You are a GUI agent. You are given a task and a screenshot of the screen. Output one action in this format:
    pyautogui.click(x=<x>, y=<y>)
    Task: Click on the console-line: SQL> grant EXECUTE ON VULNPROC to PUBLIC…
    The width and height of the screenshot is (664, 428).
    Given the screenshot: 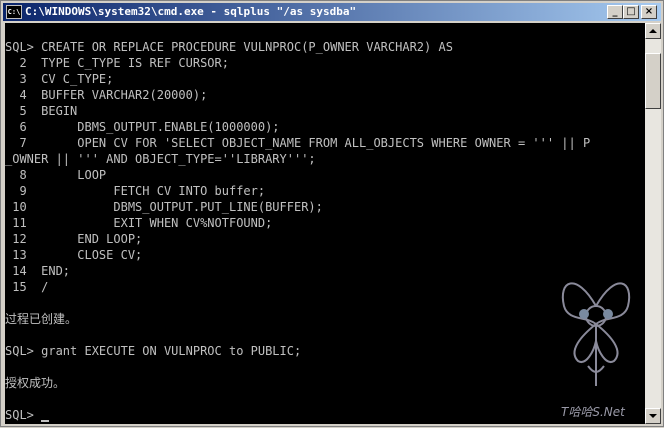 What is the action you would take?
    pyautogui.click(x=153, y=351)
    